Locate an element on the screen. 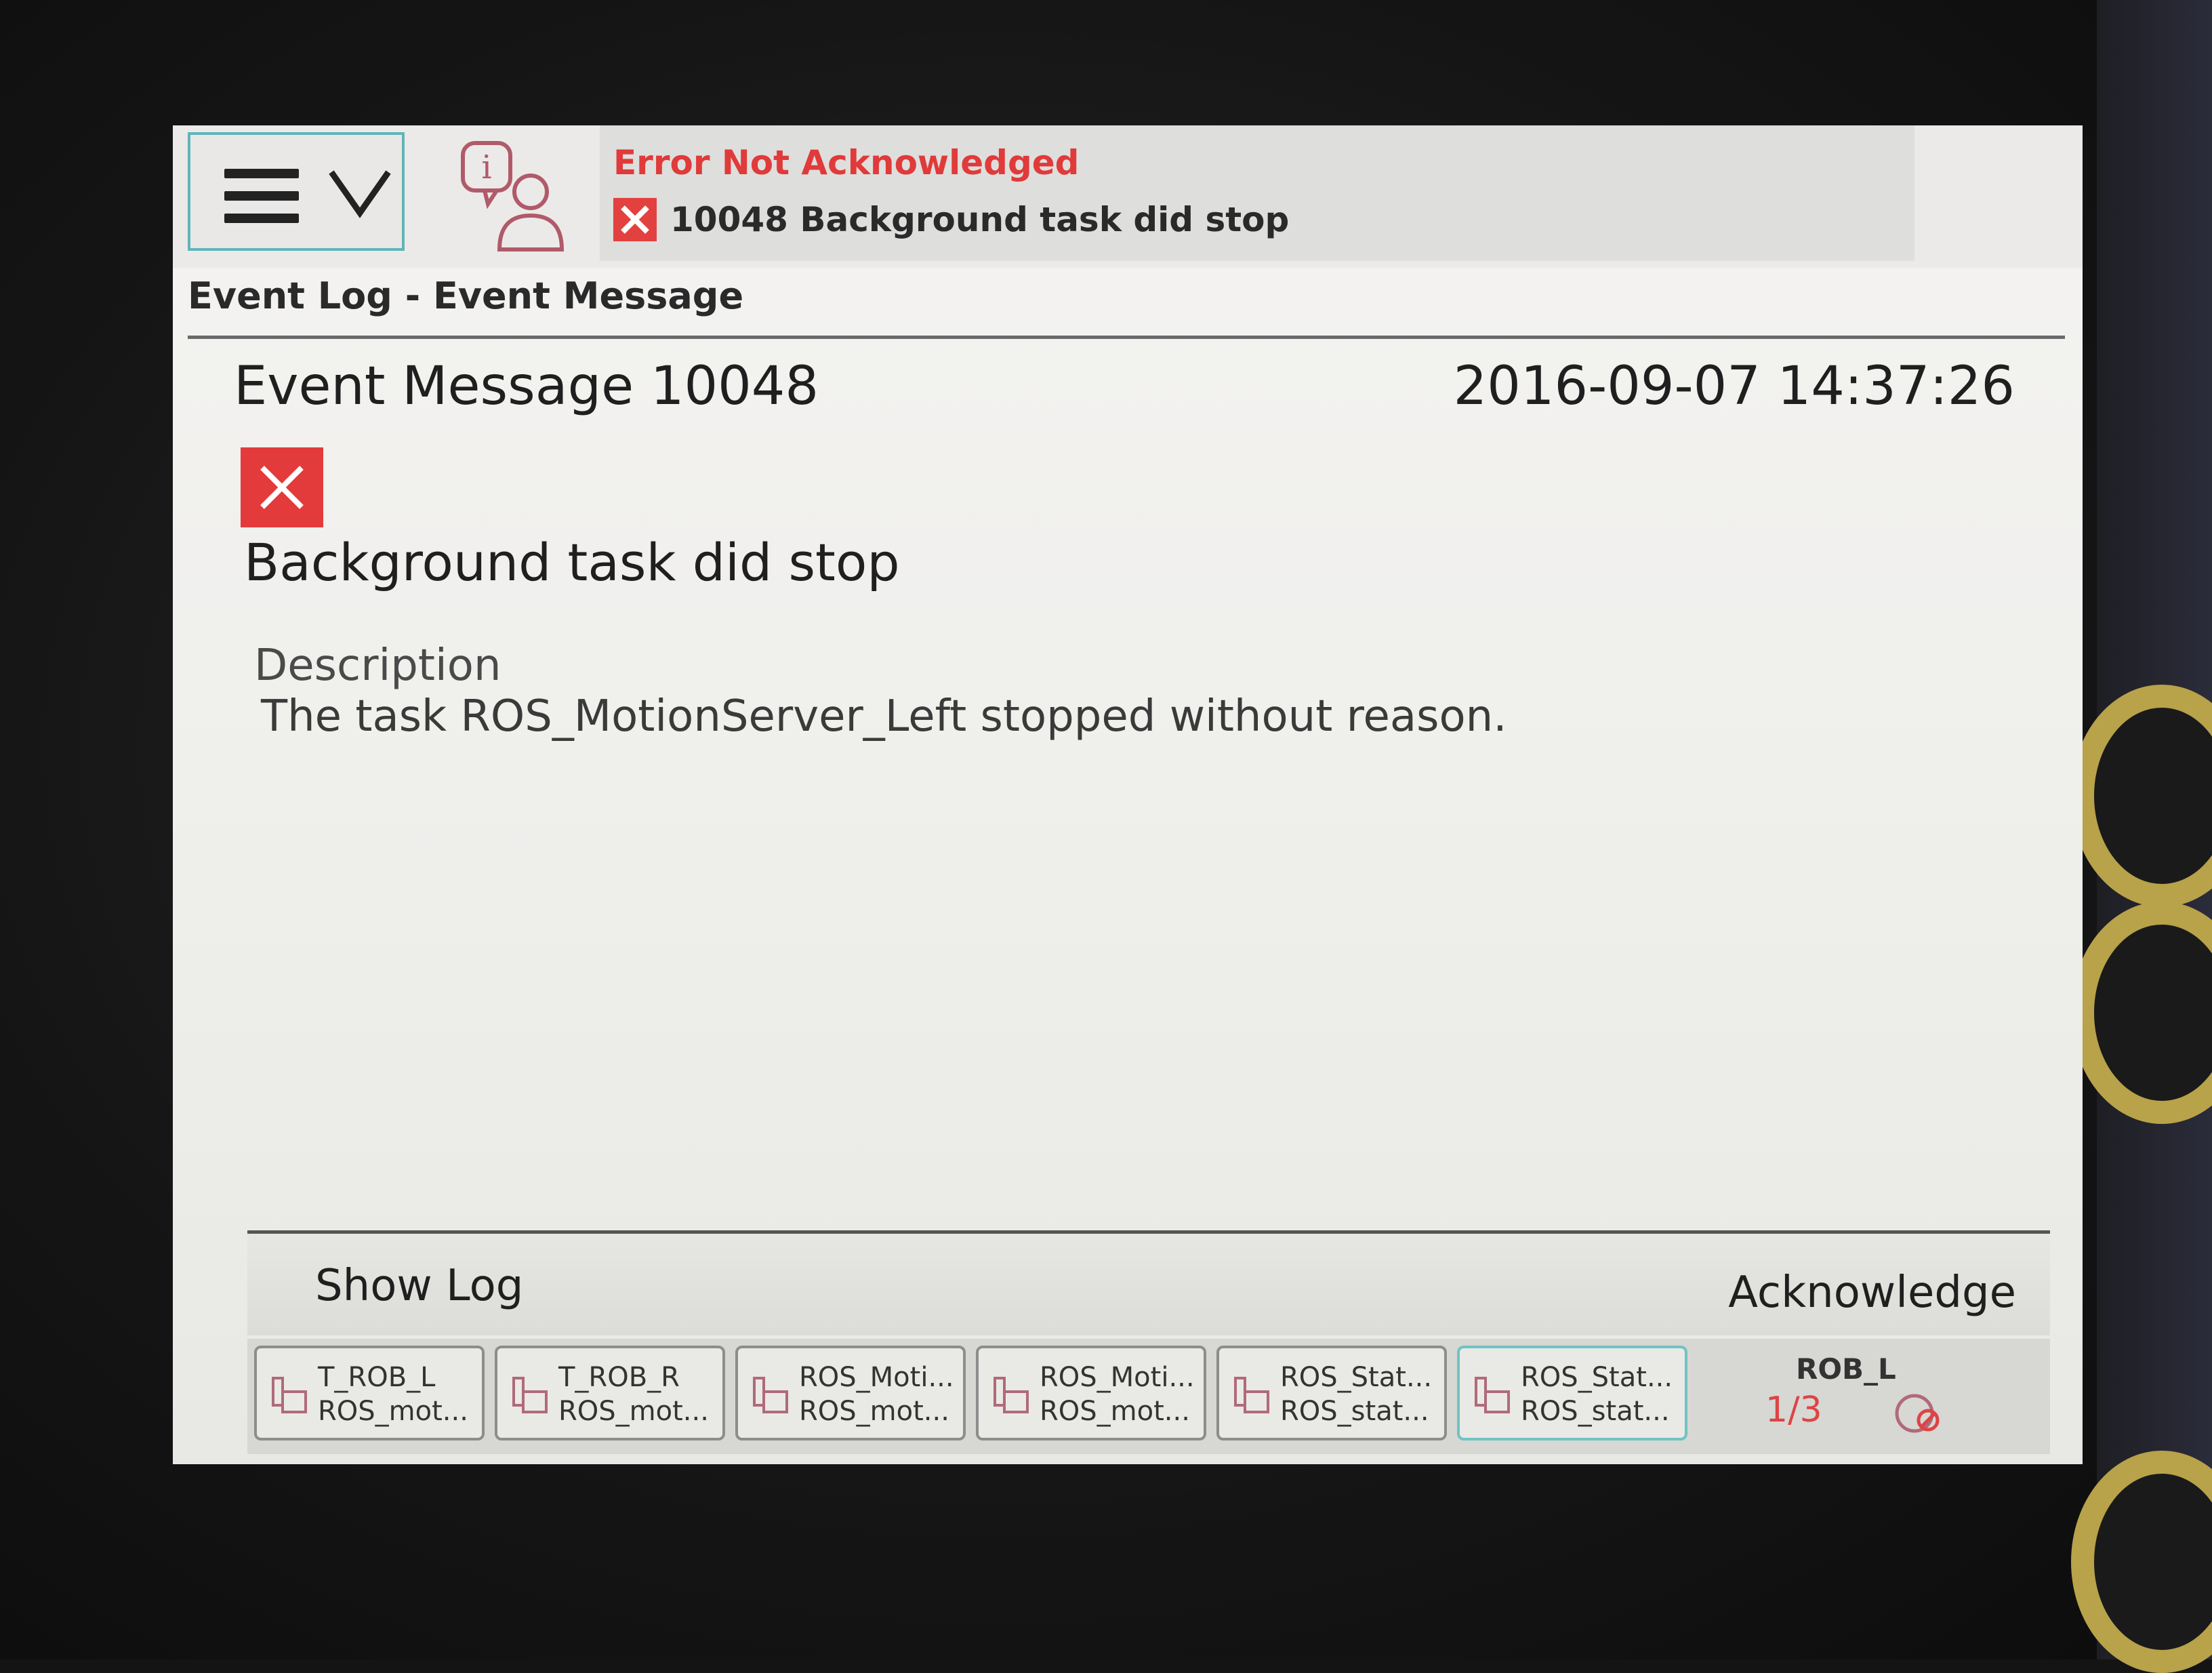 This screenshot has width=2212, height=1673. task-name: T_ROB_L is located at coordinates (377, 1377).